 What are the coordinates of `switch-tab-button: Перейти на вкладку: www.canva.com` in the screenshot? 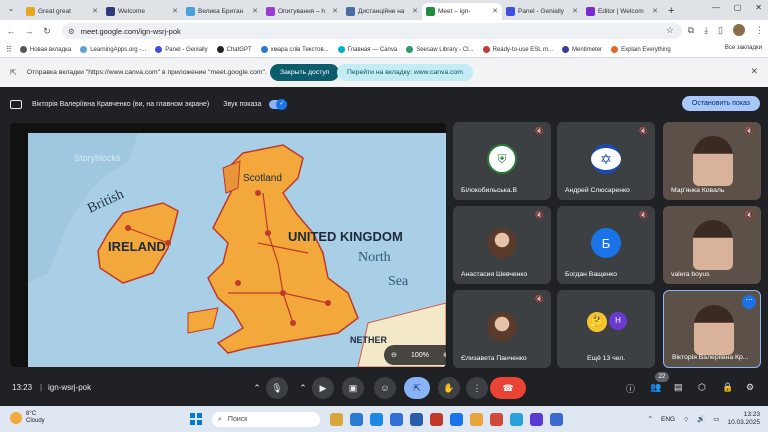 It's located at (405, 72).